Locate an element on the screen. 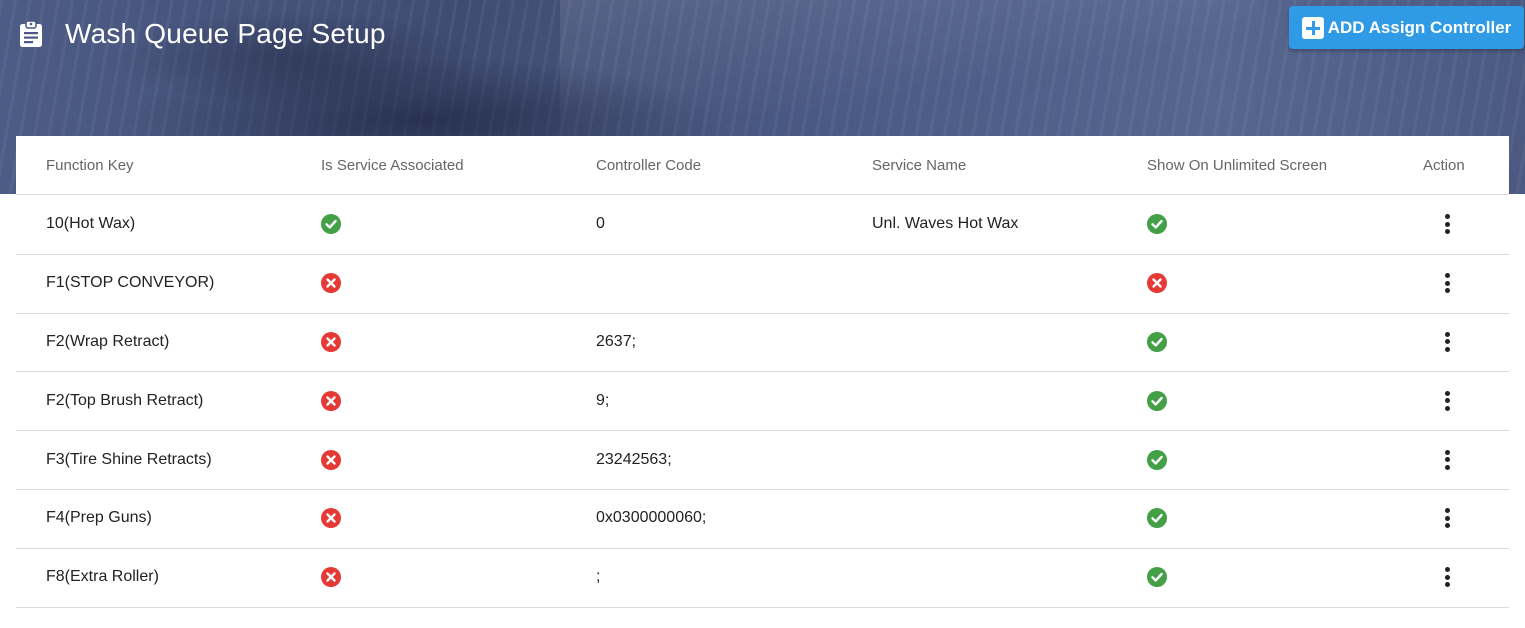 The width and height of the screenshot is (1525, 628). table-row: F1(STOP CONVEYOR) is located at coordinates (762, 284).